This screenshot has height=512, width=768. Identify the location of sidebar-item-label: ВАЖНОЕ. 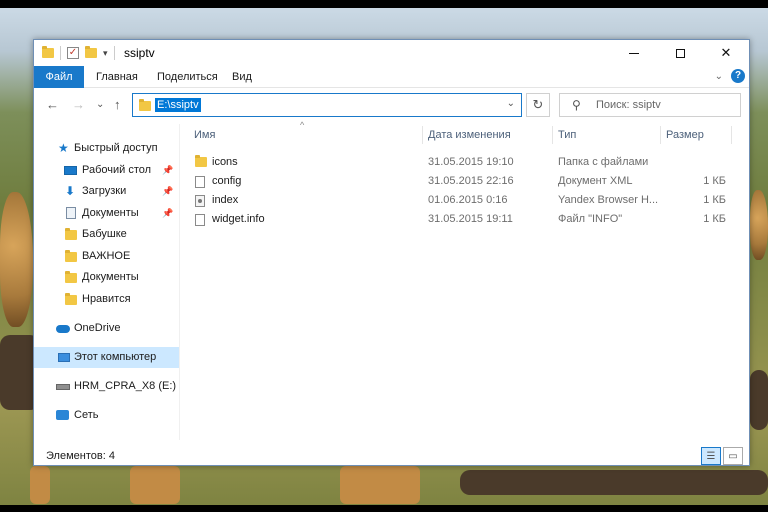
(106, 256).